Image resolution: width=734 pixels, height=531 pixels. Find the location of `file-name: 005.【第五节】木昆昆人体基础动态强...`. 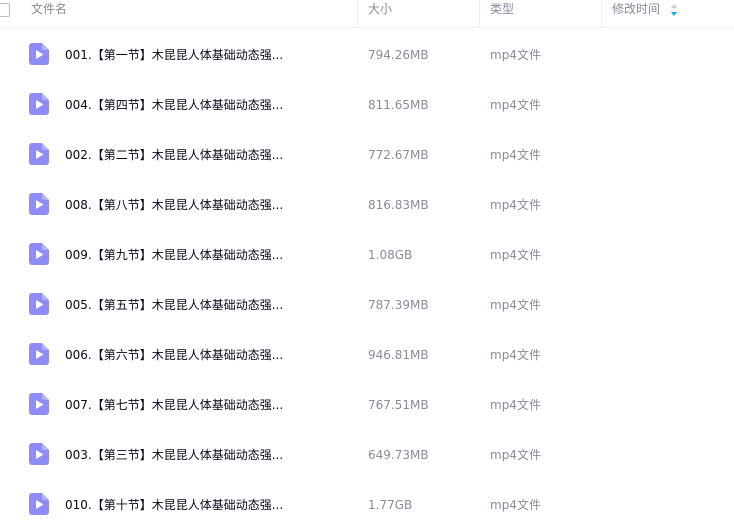

file-name: 005.【第五节】木昆昆人体基础动态强... is located at coordinates (174, 305).